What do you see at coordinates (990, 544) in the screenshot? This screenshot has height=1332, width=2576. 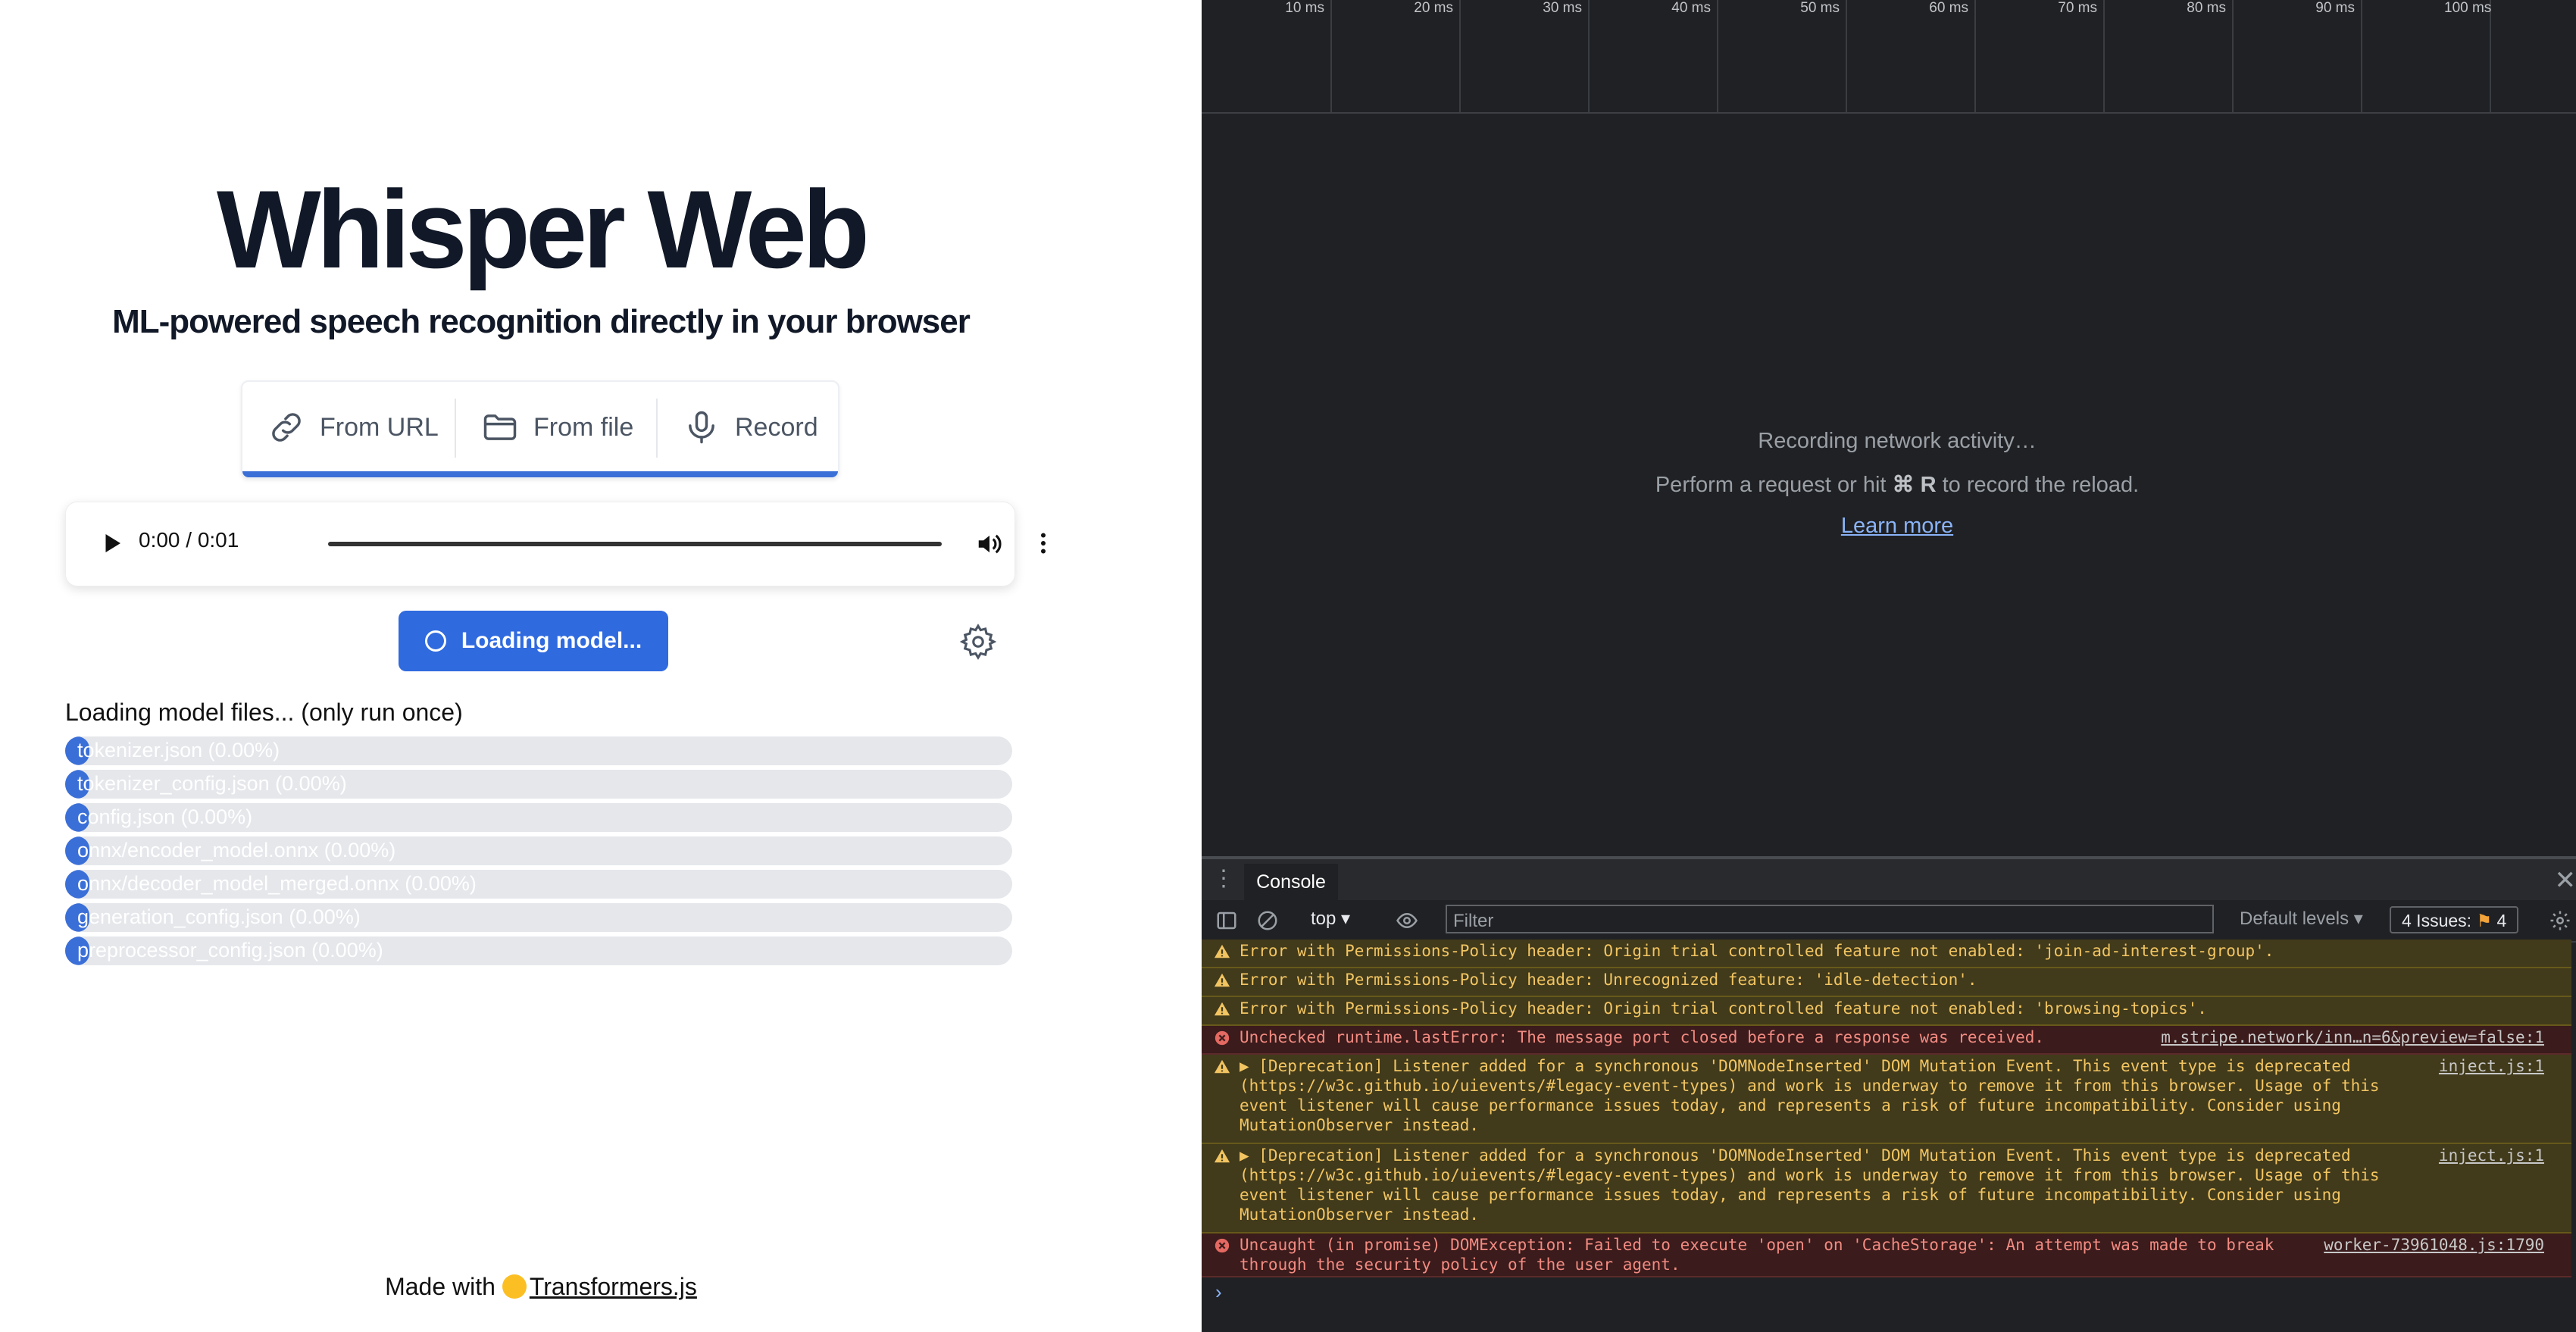 I see `volume-icon` at bounding box center [990, 544].